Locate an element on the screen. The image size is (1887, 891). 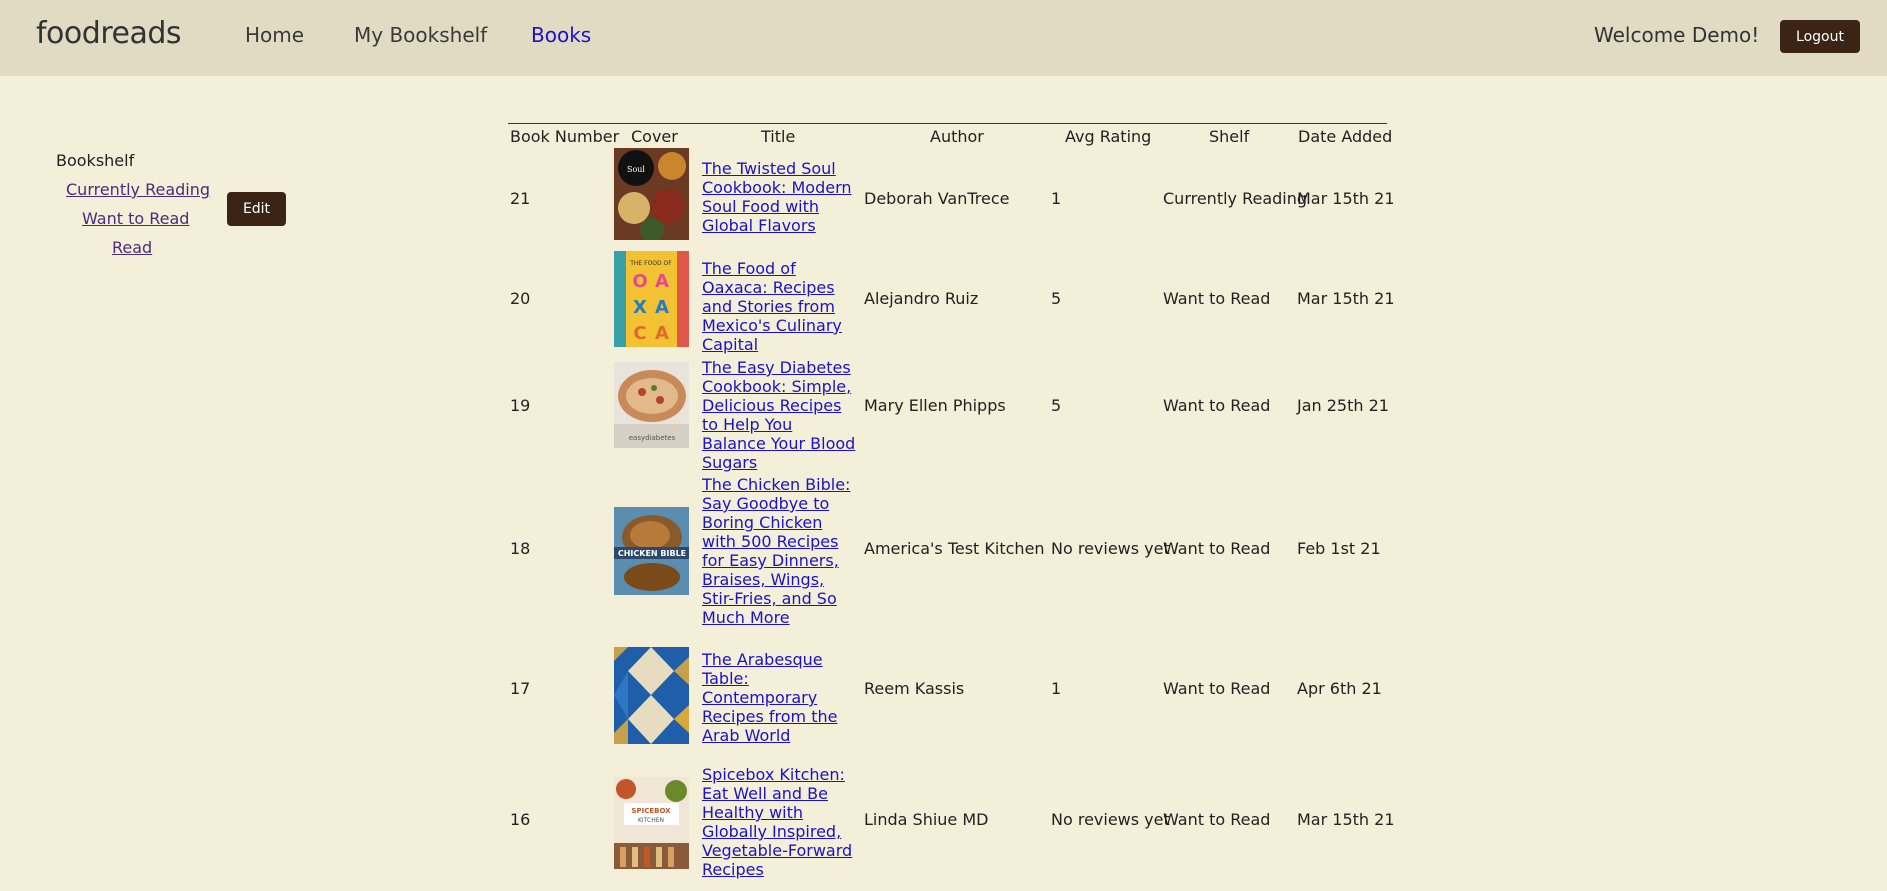
sidebar-link-want-to-read: Want to Read is located at coordinates (135, 218).